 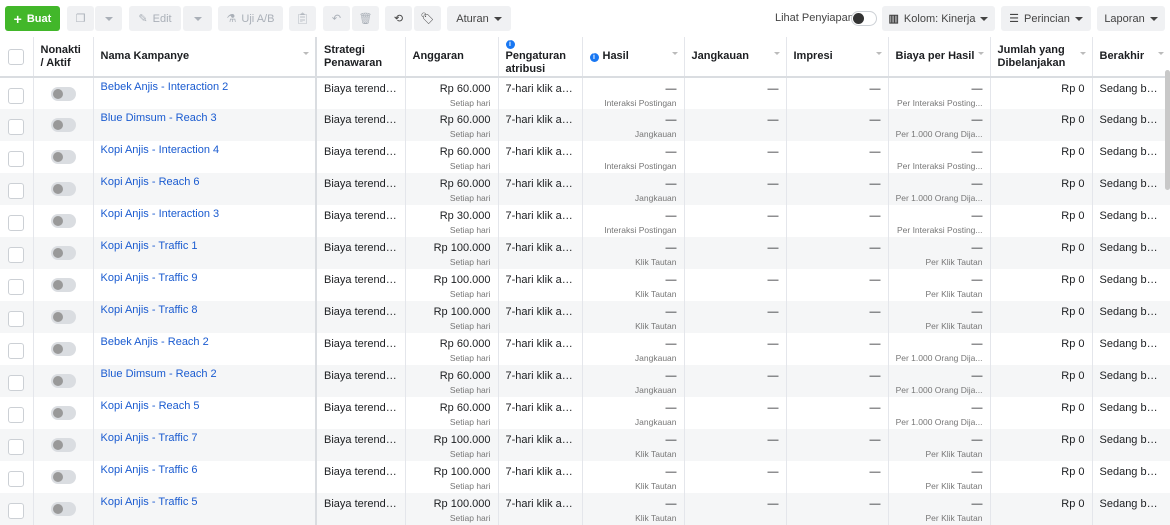 What do you see at coordinates (361, 125) in the screenshot?
I see `bid-cell: Biaya terendah` at bounding box center [361, 125].